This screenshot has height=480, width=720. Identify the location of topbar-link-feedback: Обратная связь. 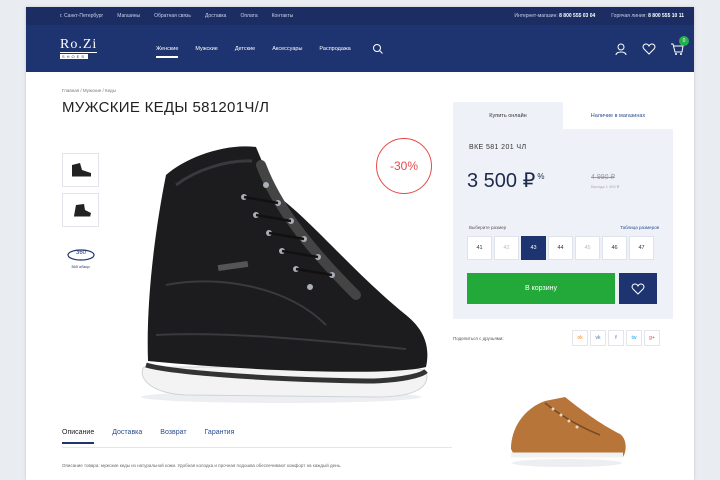
(172, 16).